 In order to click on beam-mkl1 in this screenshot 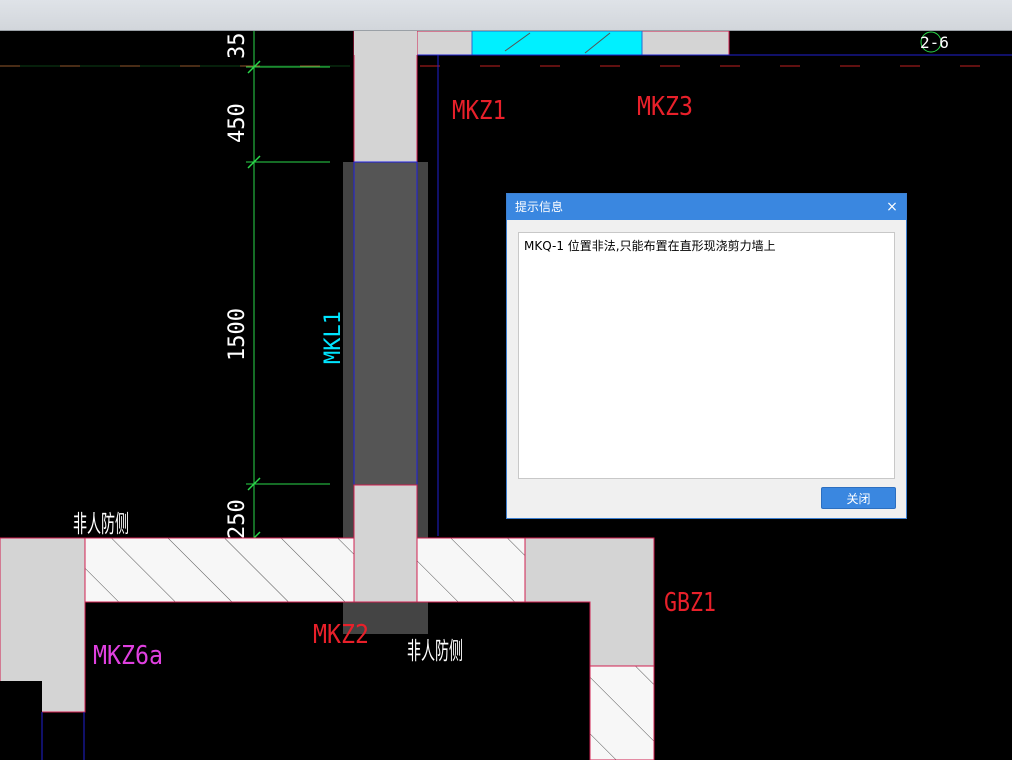, I will do `click(385, 323)`.